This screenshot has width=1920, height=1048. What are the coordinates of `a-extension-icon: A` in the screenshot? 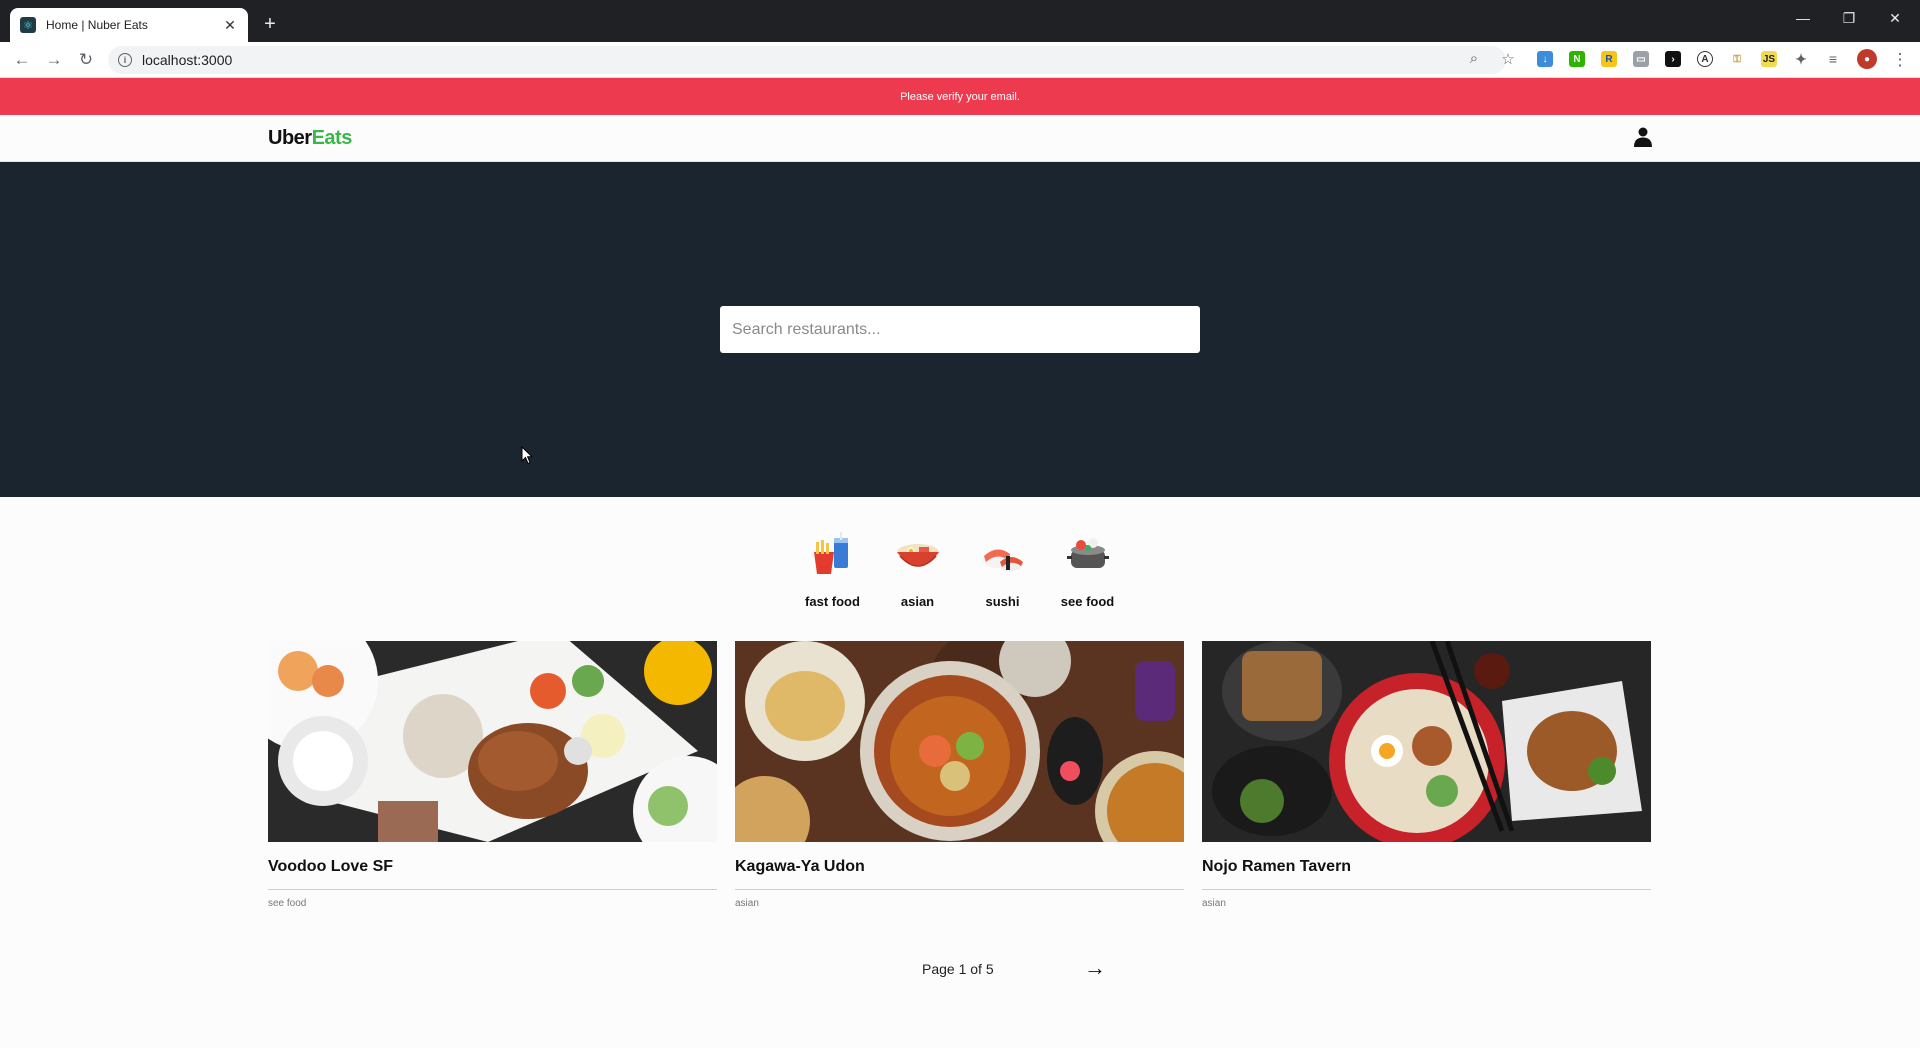 It's located at (1705, 59).